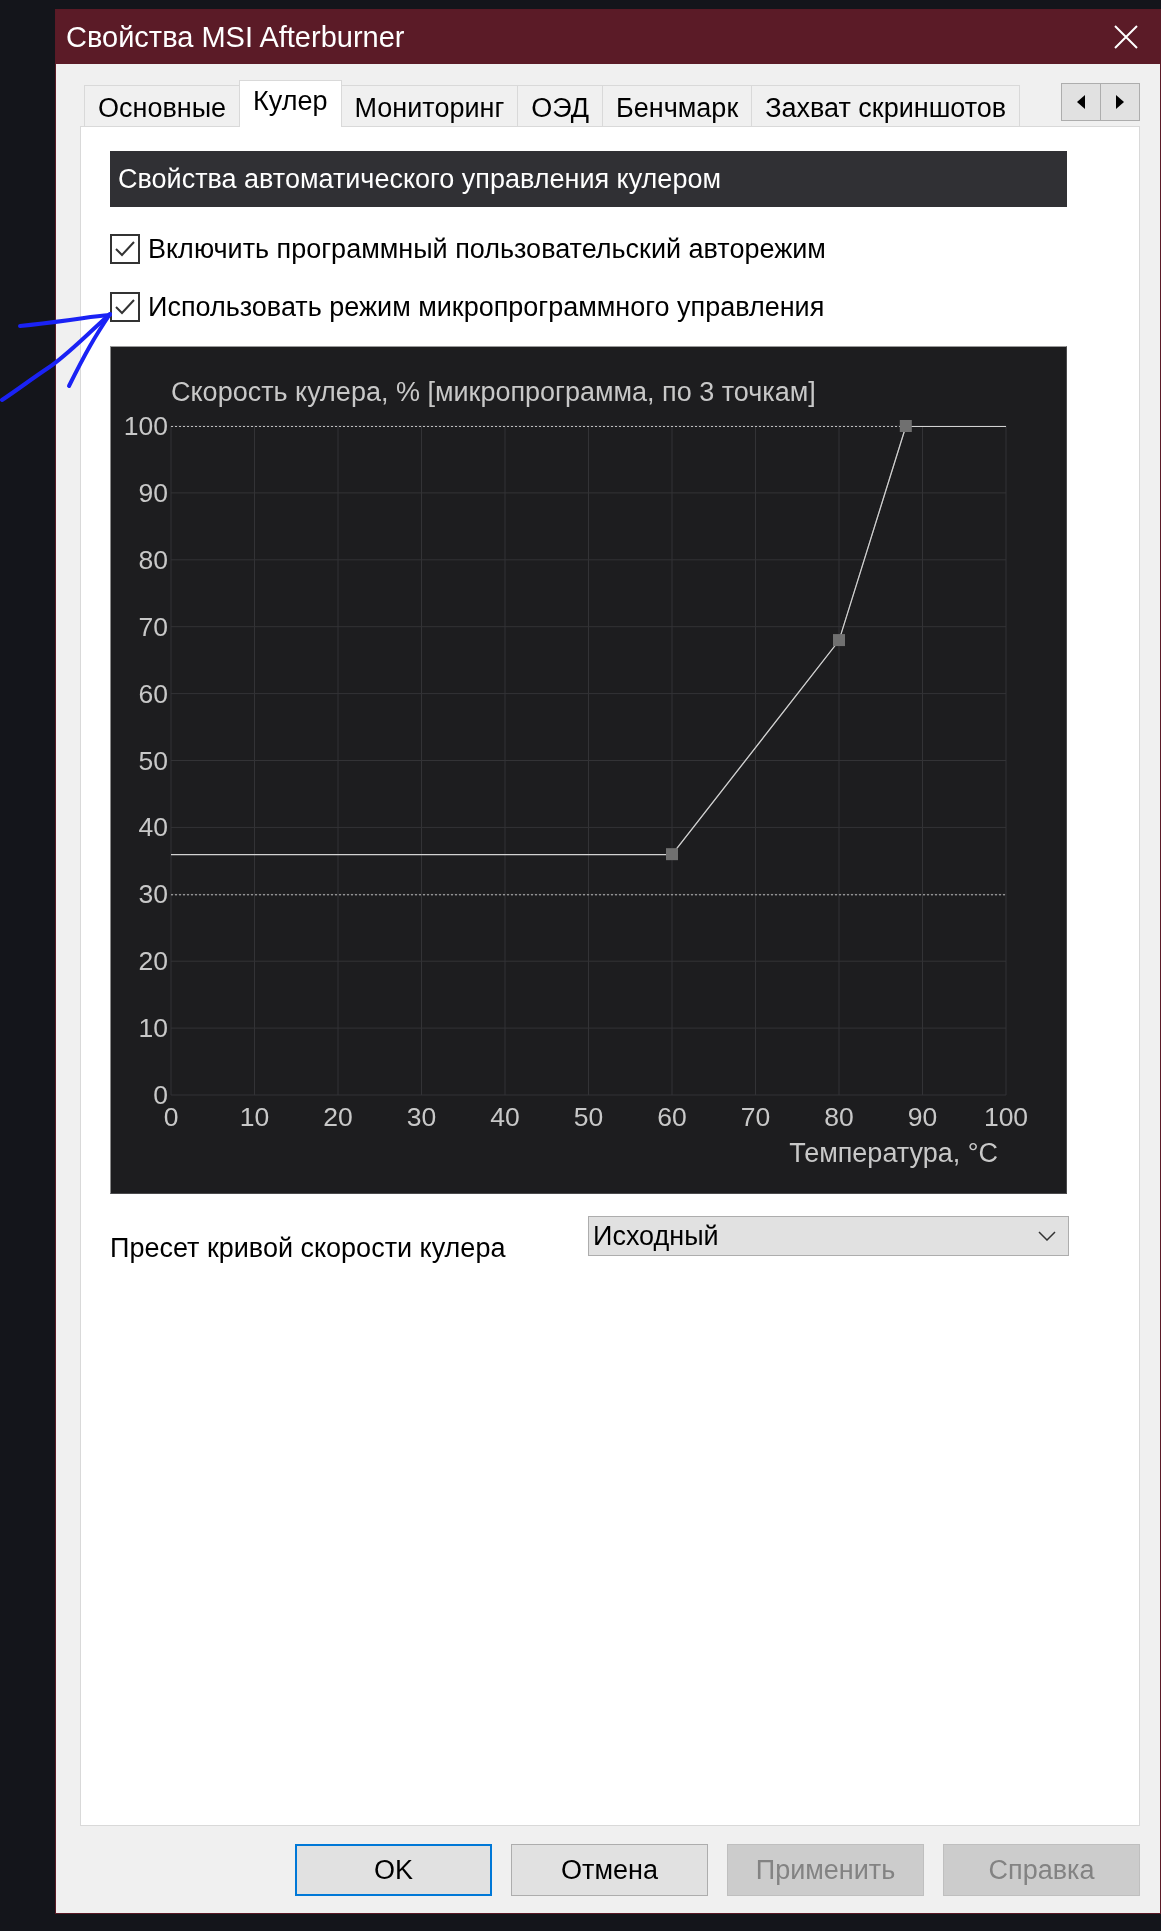 The width and height of the screenshot is (1161, 1931). What do you see at coordinates (162, 105) in the screenshot?
I see `tab: Основные` at bounding box center [162, 105].